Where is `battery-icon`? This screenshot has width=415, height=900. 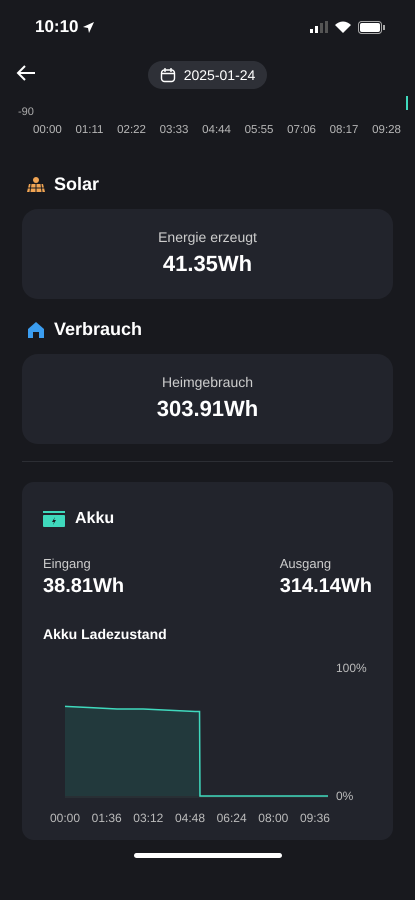 battery-icon is located at coordinates (371, 27).